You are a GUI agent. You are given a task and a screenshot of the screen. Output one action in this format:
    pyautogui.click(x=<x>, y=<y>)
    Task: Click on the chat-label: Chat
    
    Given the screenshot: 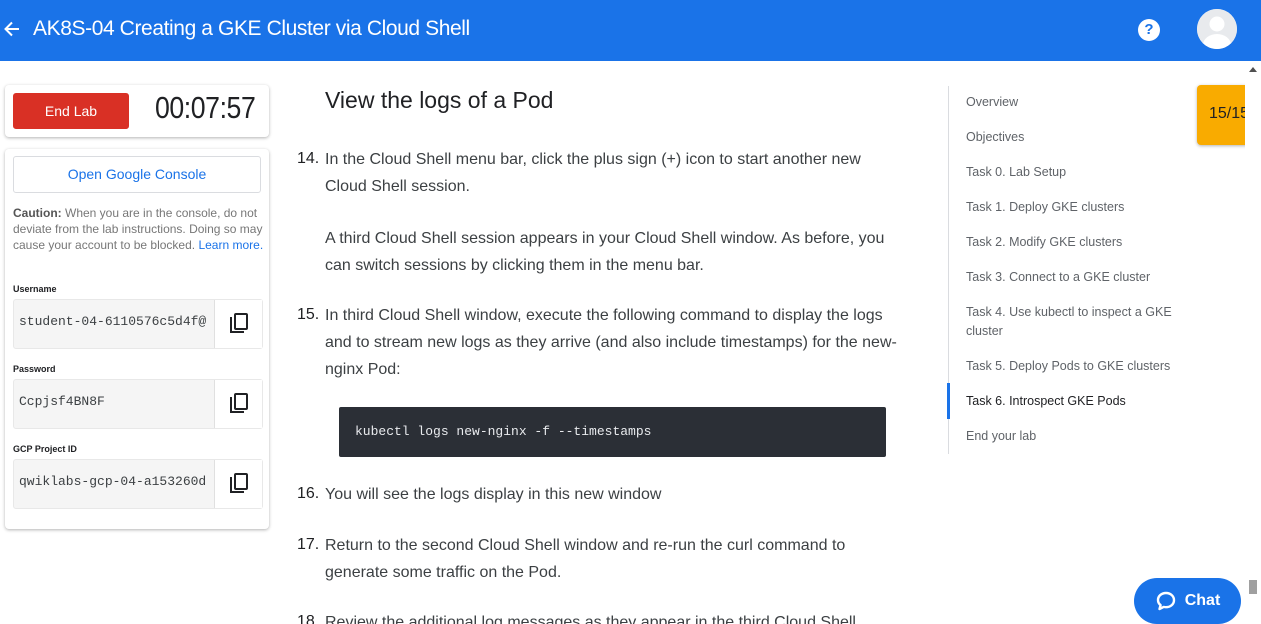 What is the action you would take?
    pyautogui.click(x=1202, y=600)
    